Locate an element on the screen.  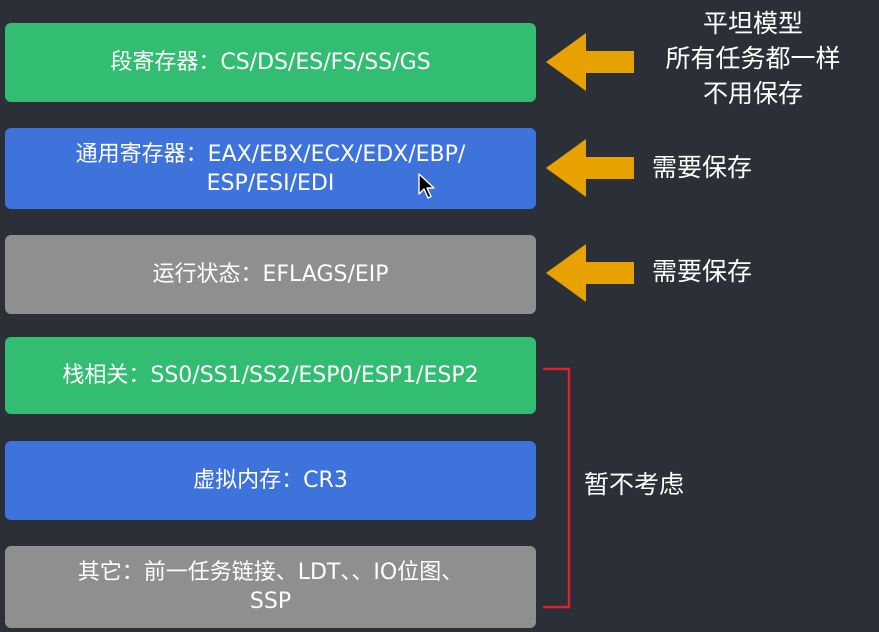
run-state-box: 运行状态：EFLAGS/EIP is located at coordinates (270, 274).